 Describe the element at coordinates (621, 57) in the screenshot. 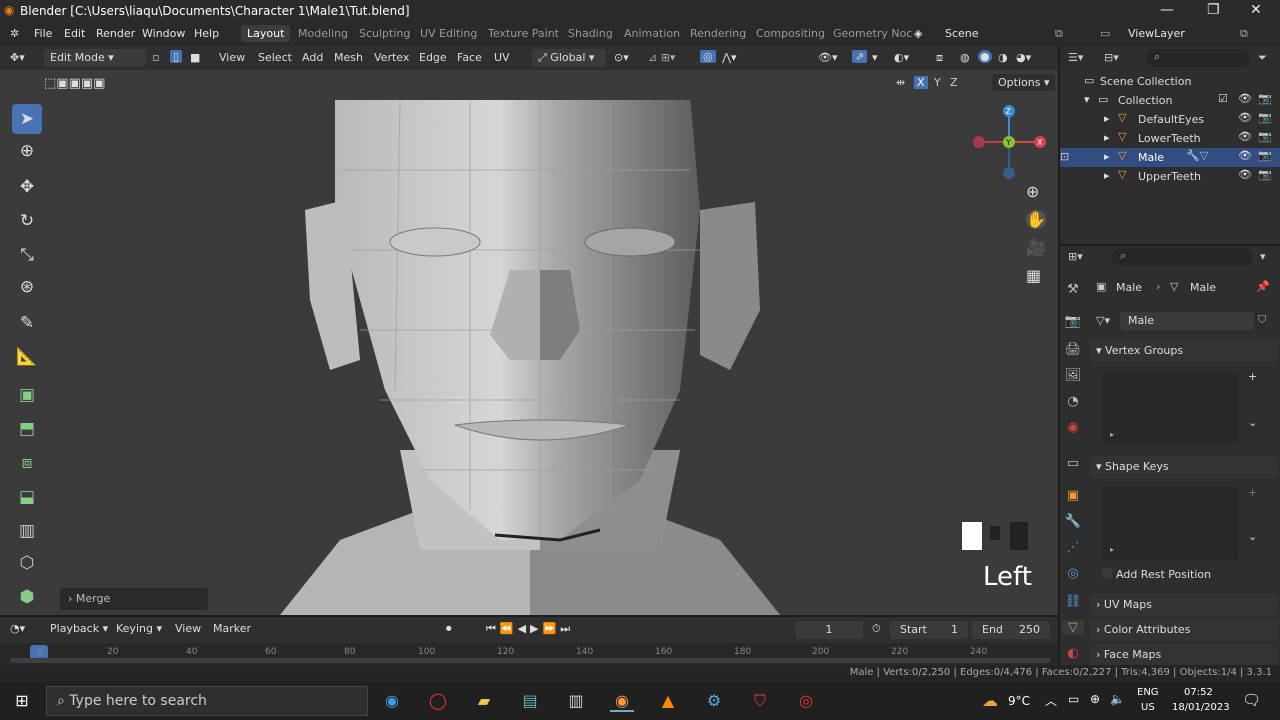

I see `pivot-icon: ⊙▾` at that location.